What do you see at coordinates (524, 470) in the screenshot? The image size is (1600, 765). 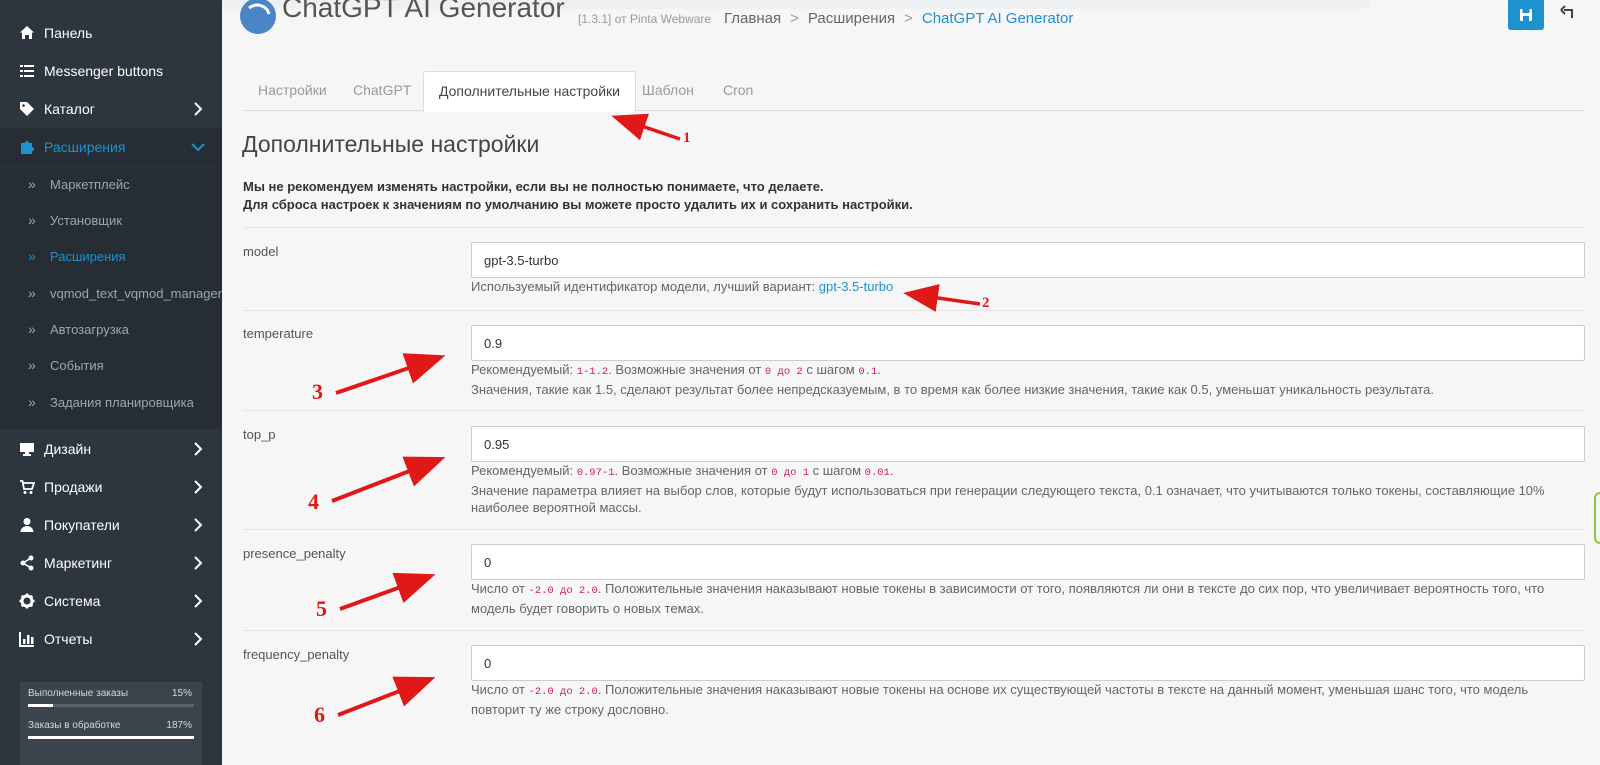 I see `help-text: Рекомендуемый:` at bounding box center [524, 470].